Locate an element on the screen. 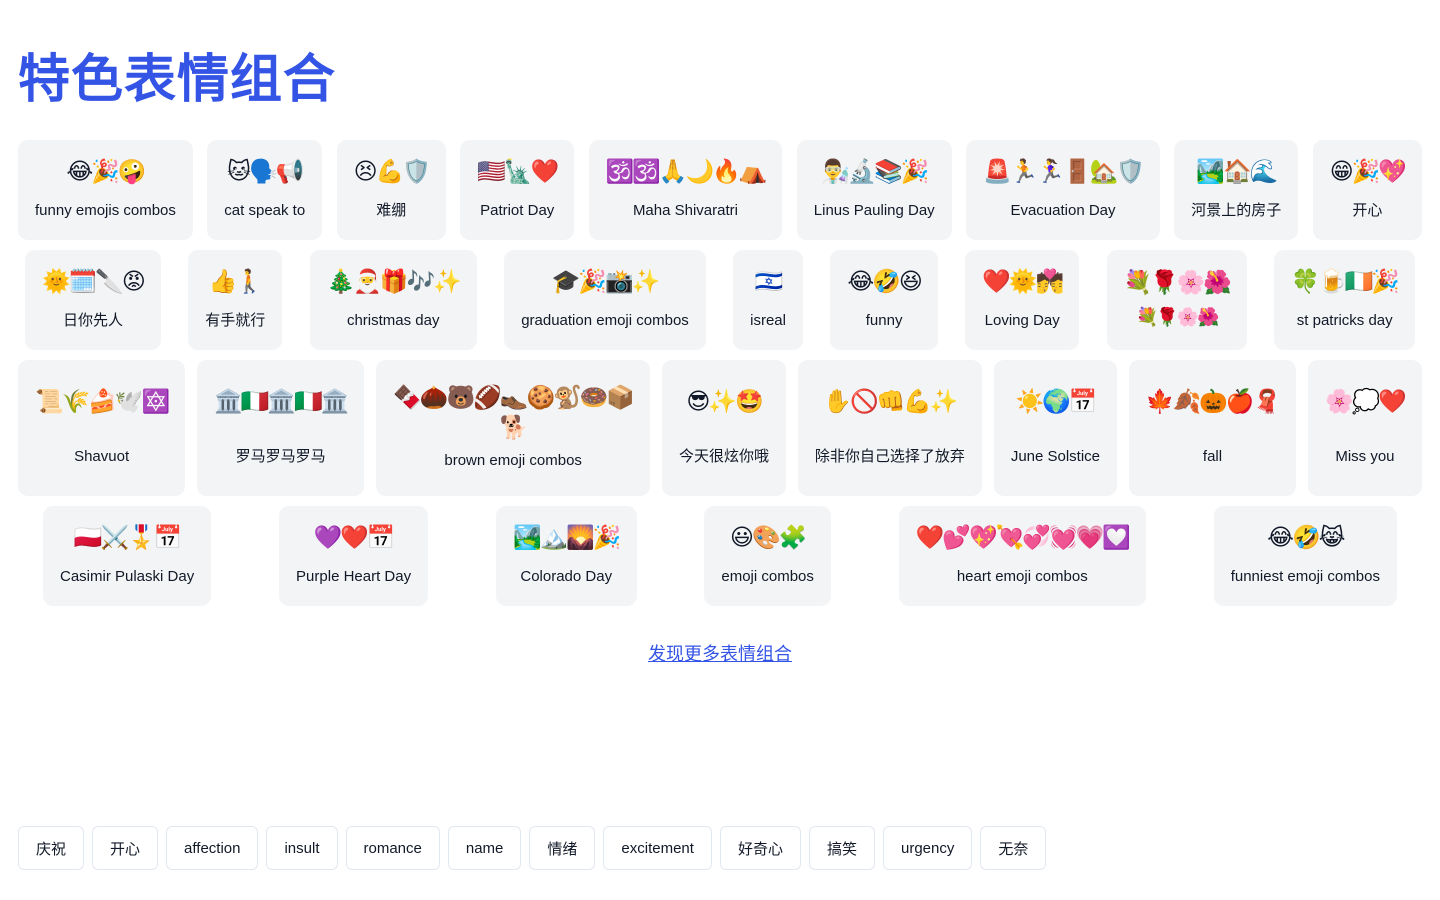 The image size is (1440, 900). tag-button: 开心 is located at coordinates (125, 848).